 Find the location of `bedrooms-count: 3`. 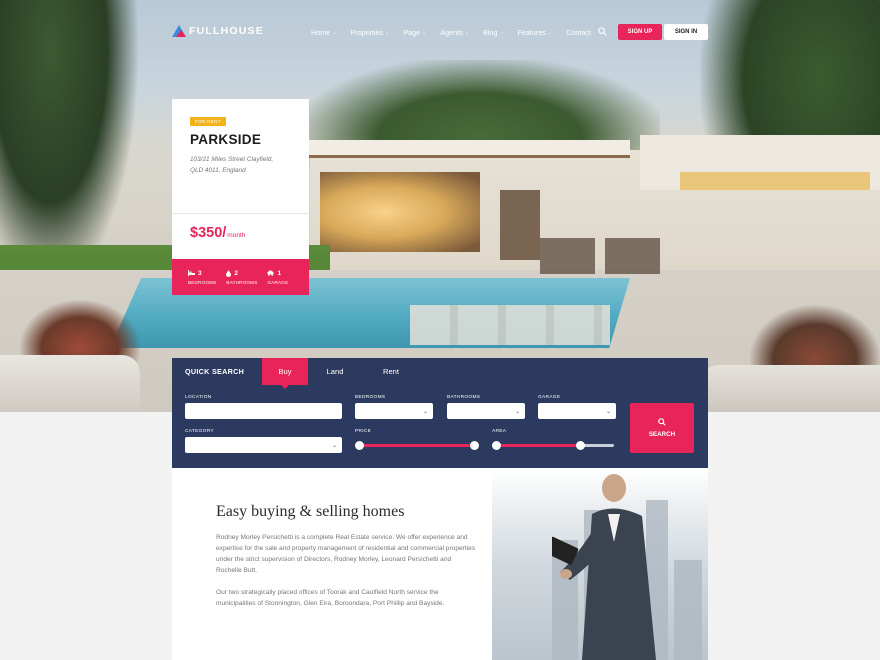

bedrooms-count: 3 is located at coordinates (200, 273).